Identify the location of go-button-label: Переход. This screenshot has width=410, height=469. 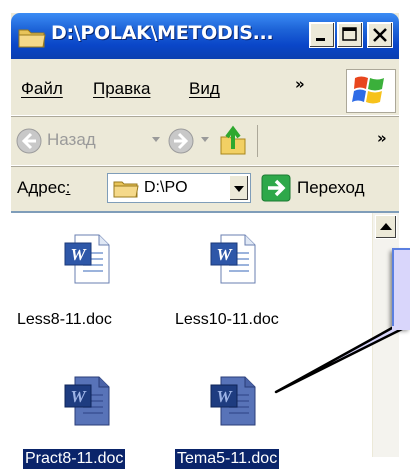
(331, 187).